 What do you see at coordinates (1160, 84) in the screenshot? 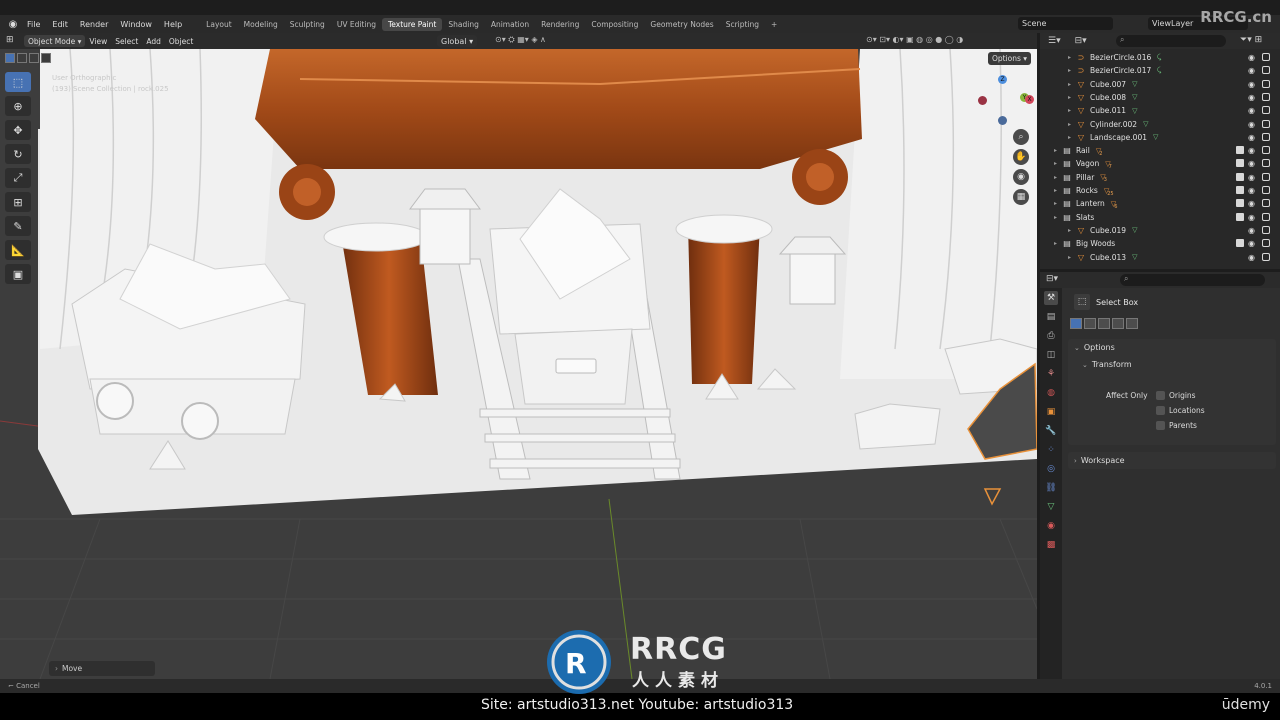
I see `outliner-row: ▸ ▽ Cube.007 ▽ ◉` at bounding box center [1160, 84].